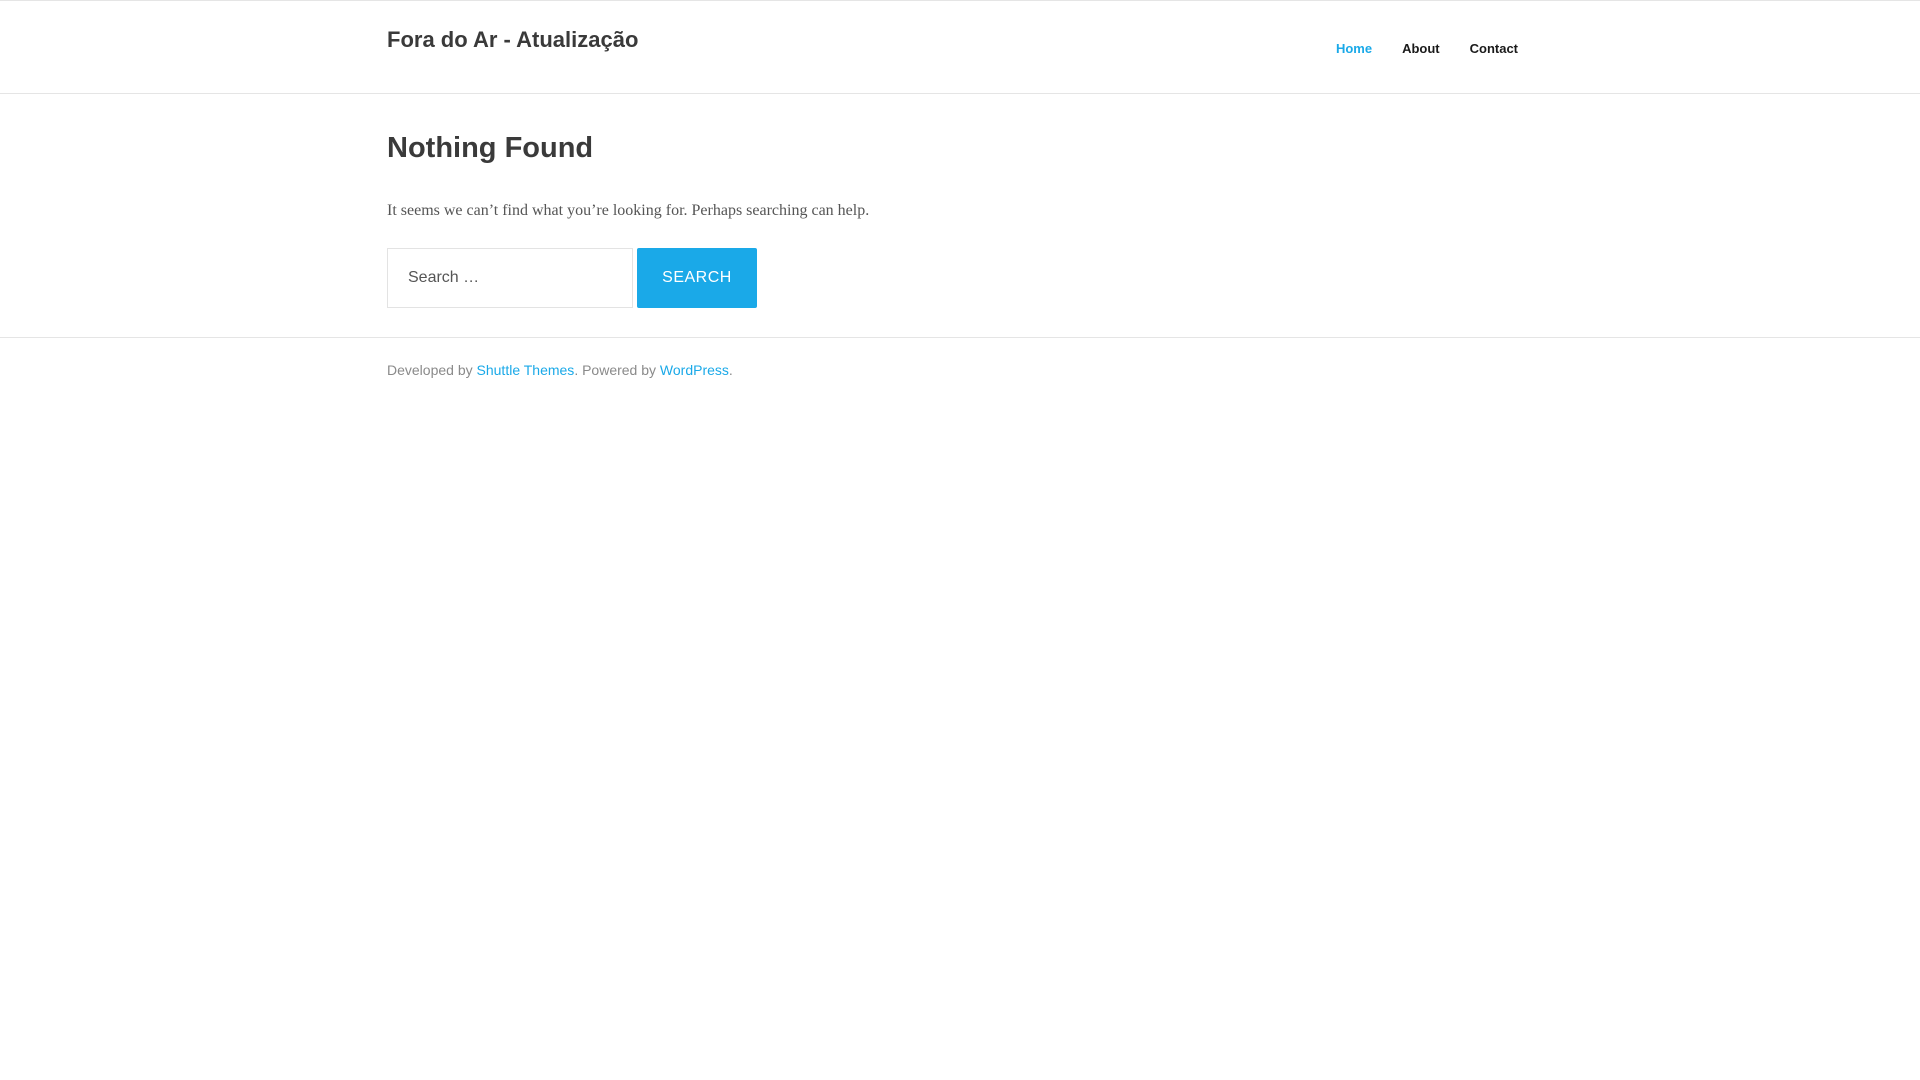  Describe the element at coordinates (615, 370) in the screenshot. I see `powered-by-text: . Powered by` at that location.